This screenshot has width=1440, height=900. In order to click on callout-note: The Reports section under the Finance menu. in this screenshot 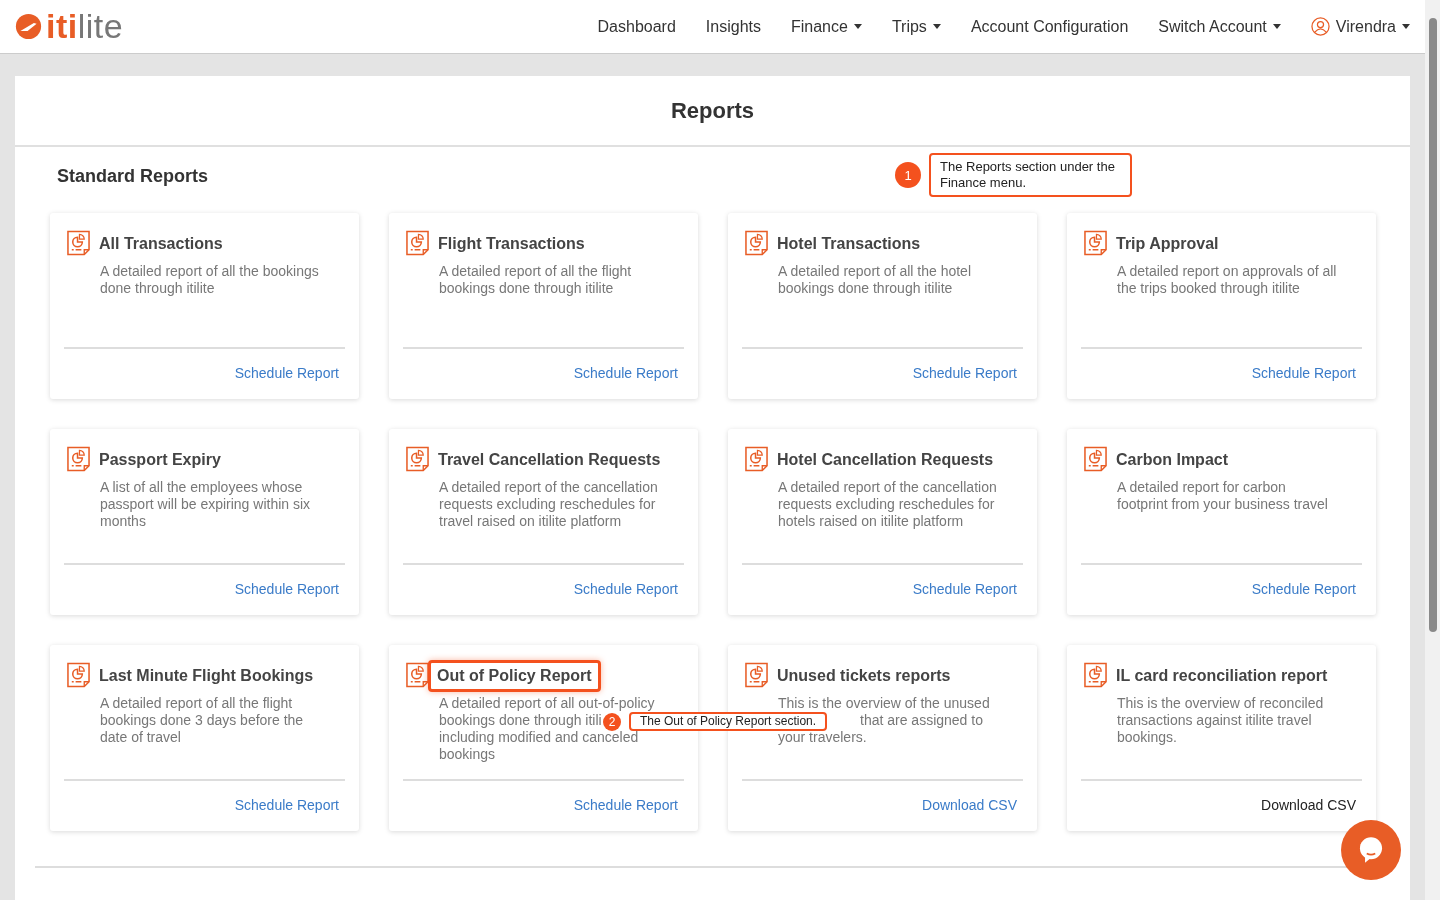, I will do `click(1030, 175)`.